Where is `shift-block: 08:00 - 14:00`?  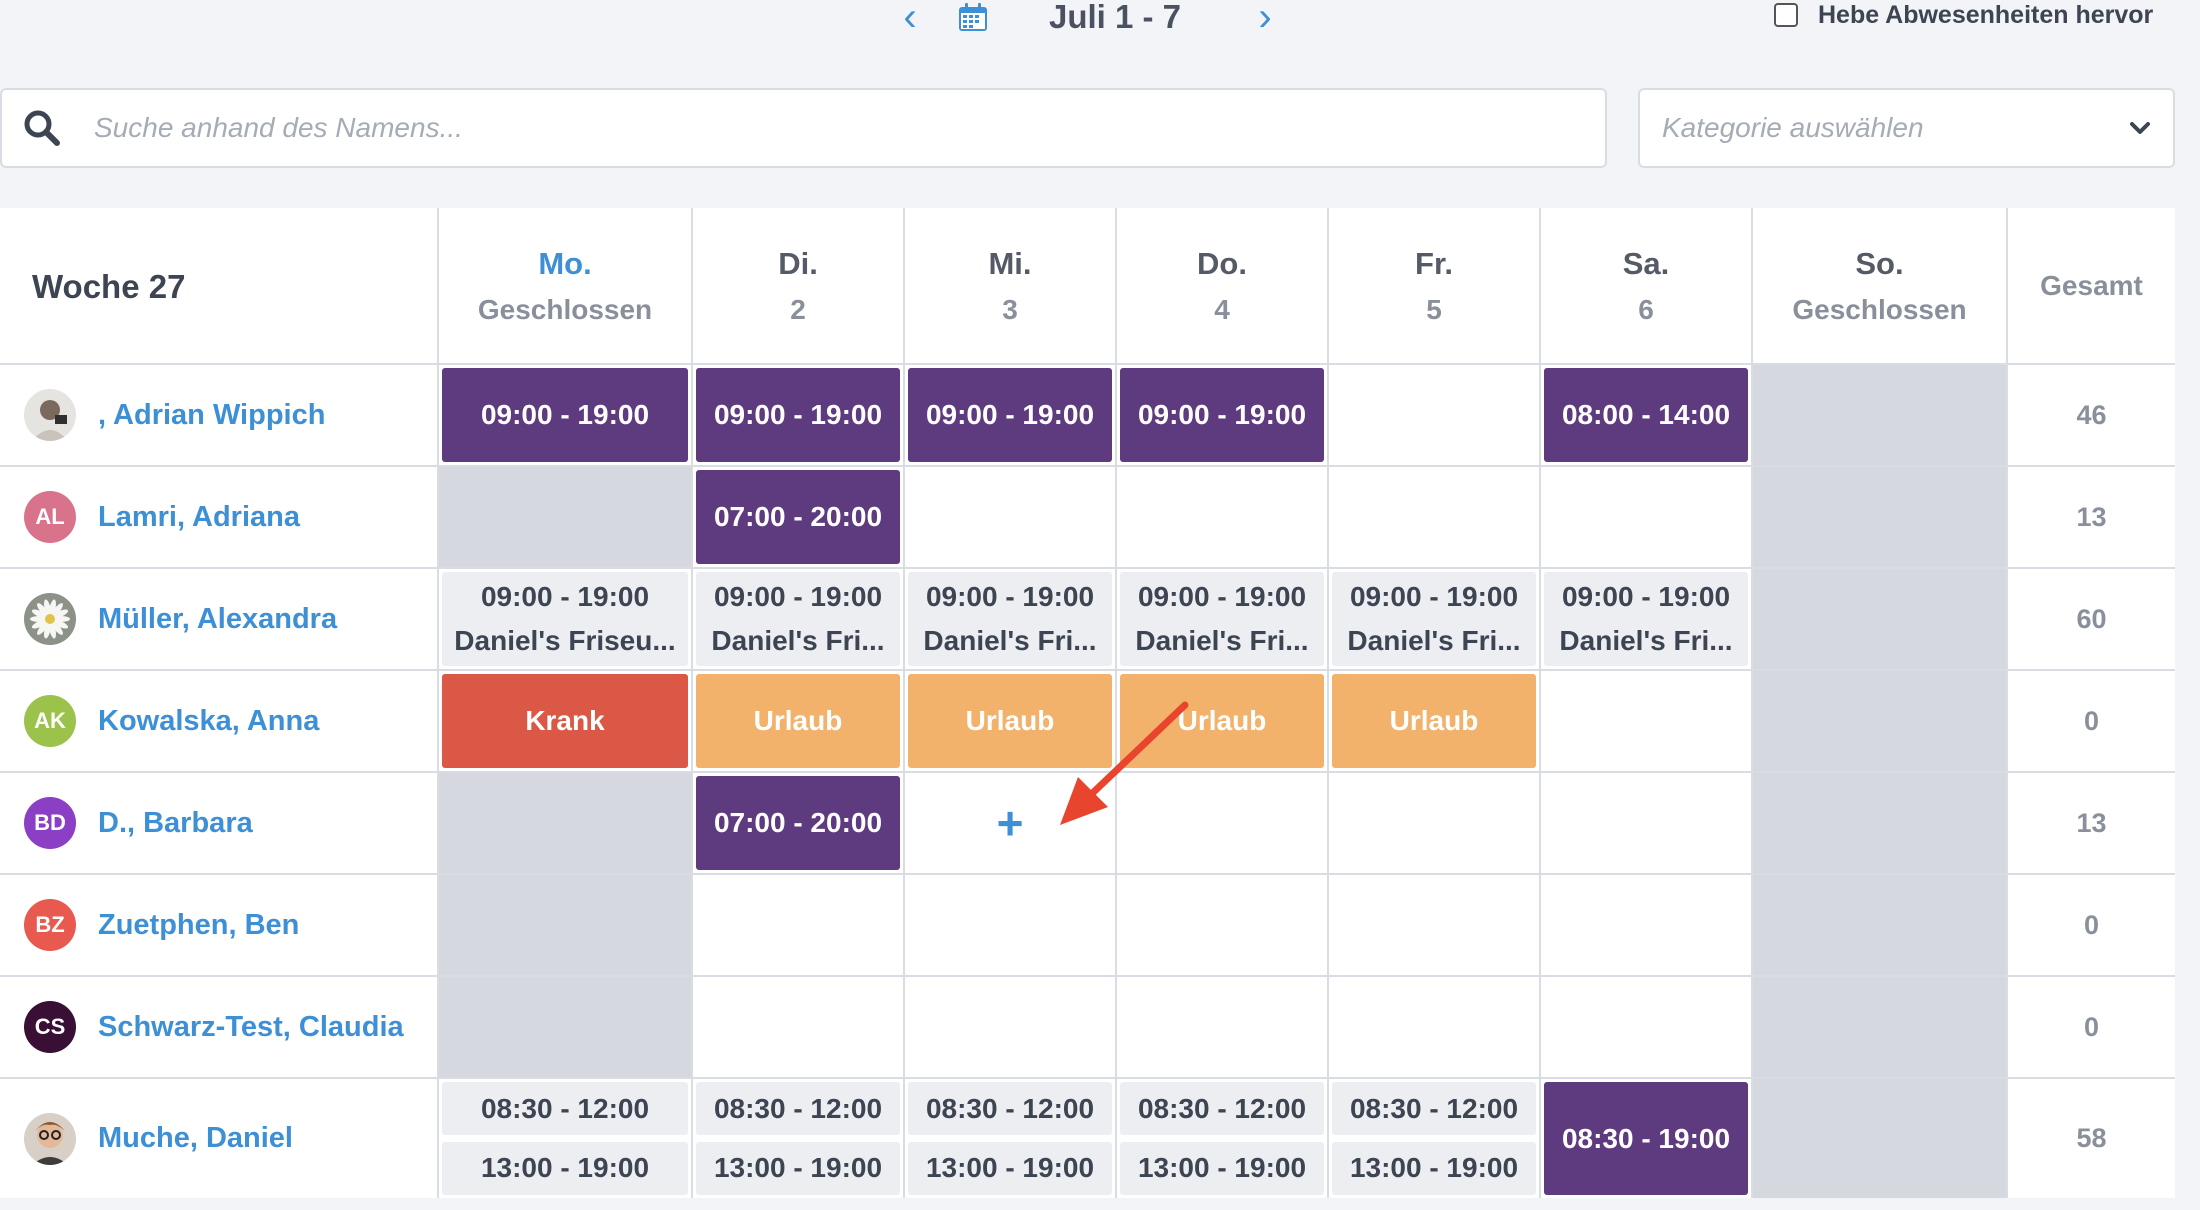
shift-block: 08:00 - 14:00 is located at coordinates (1646, 415).